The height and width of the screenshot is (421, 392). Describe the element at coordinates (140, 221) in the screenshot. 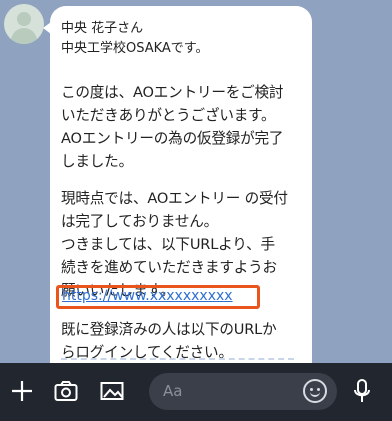

I see `message-line: は完了しておりません。` at that location.